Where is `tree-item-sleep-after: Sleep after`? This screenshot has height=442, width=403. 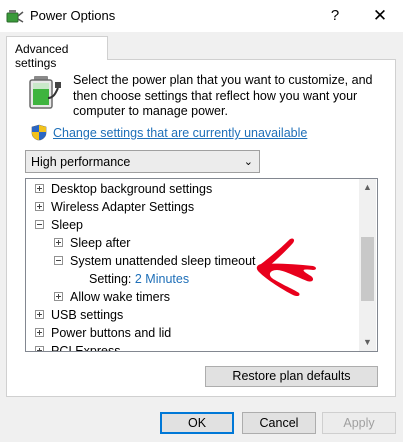 tree-item-sleep-after: Sleep after is located at coordinates (92, 243).